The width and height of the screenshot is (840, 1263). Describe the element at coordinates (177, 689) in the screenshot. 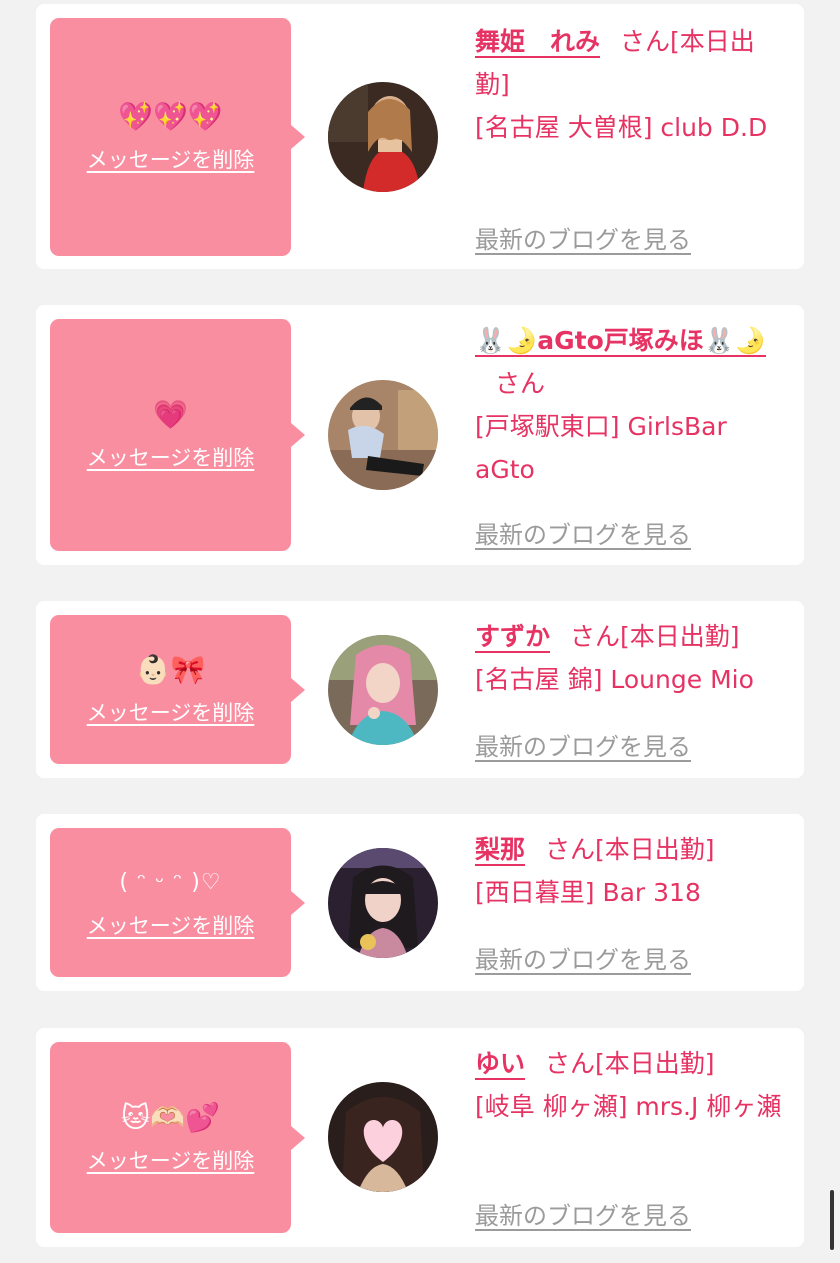

I see `message-box: 👶🏻🎀 メッセージを削除` at that location.